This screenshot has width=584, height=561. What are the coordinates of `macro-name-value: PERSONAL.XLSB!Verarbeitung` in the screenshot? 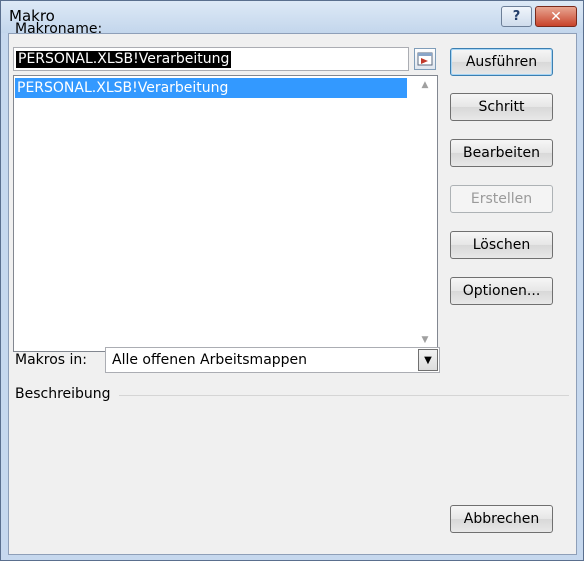 It's located at (124, 59).